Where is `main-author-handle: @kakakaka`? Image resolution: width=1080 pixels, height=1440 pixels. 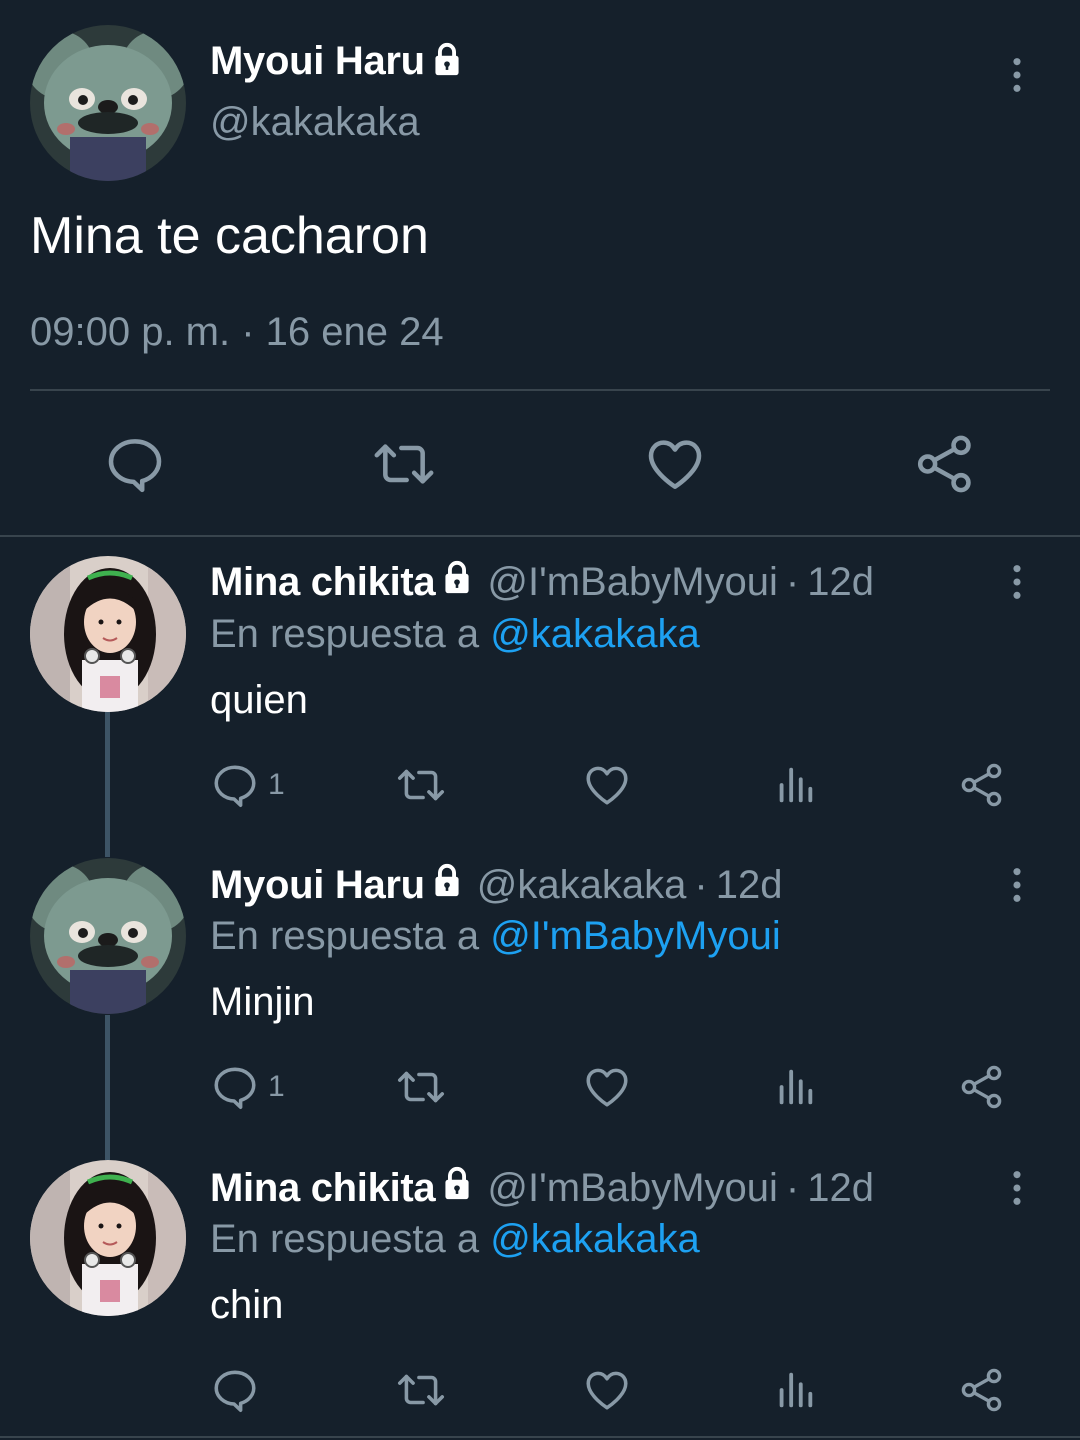 main-author-handle: @kakakaka is located at coordinates (315, 122).